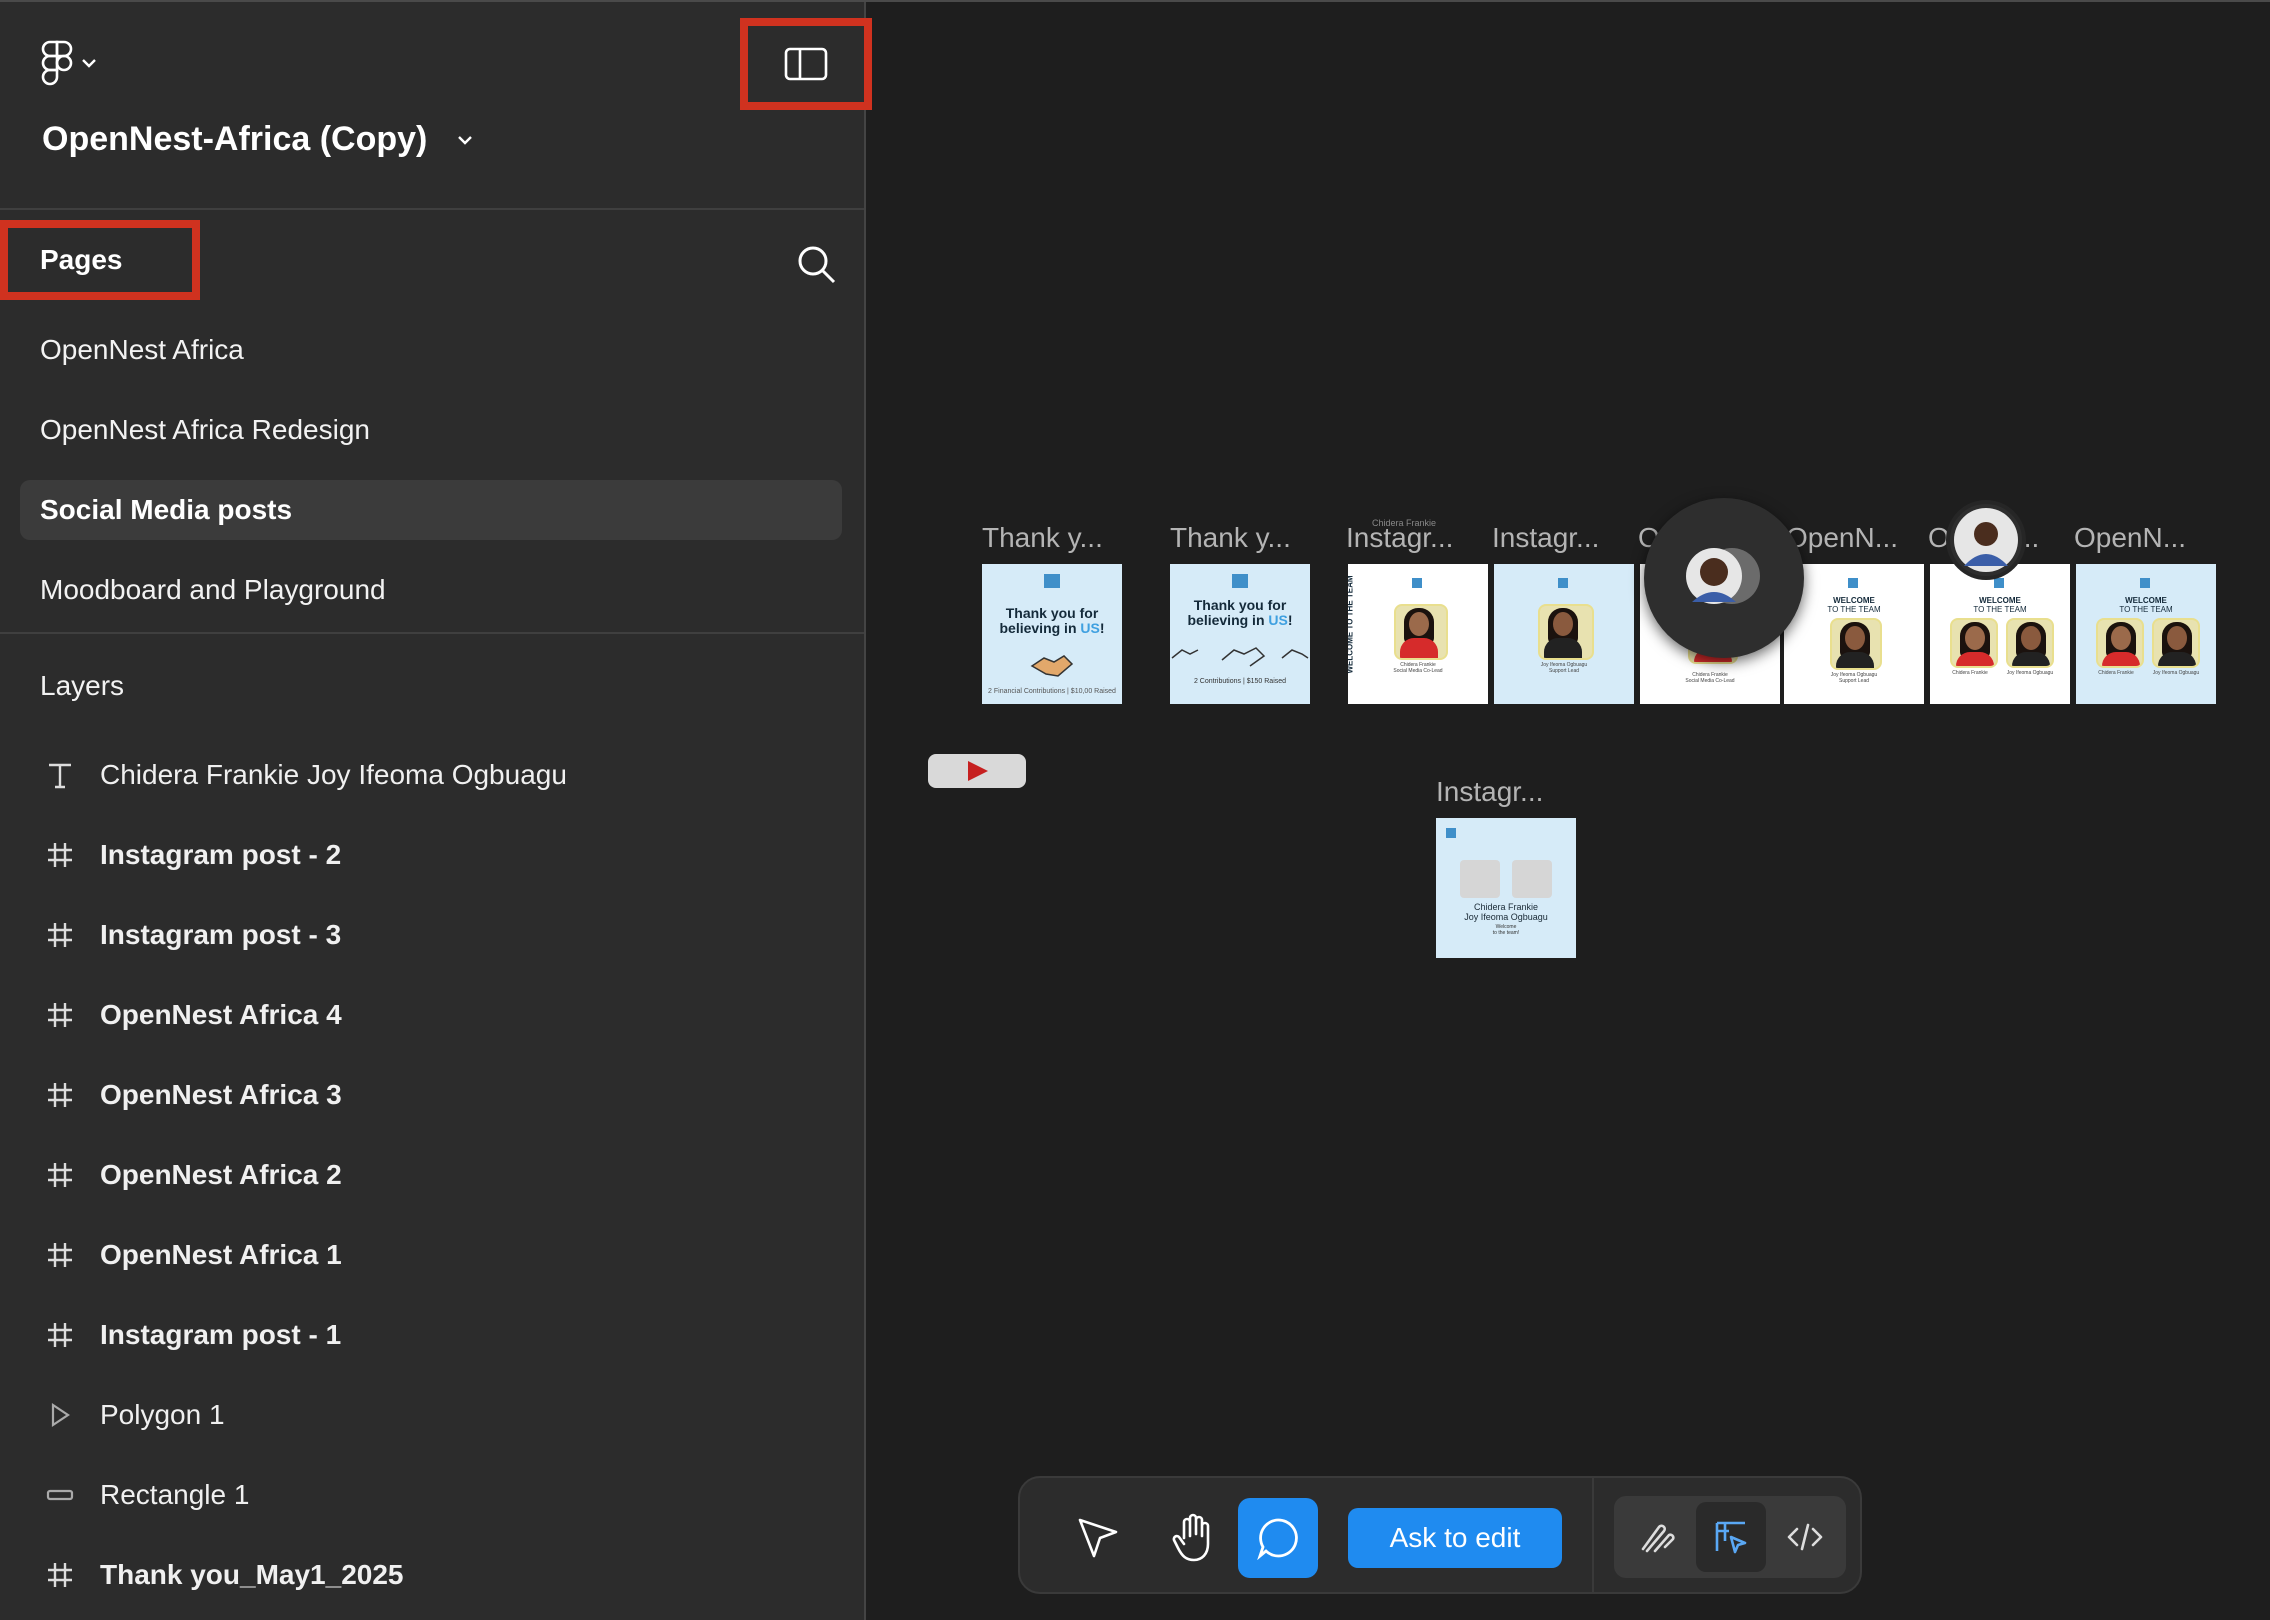  Describe the element at coordinates (2000, 600) in the screenshot. I see `thumb-welcome-line: WELCOME` at that location.